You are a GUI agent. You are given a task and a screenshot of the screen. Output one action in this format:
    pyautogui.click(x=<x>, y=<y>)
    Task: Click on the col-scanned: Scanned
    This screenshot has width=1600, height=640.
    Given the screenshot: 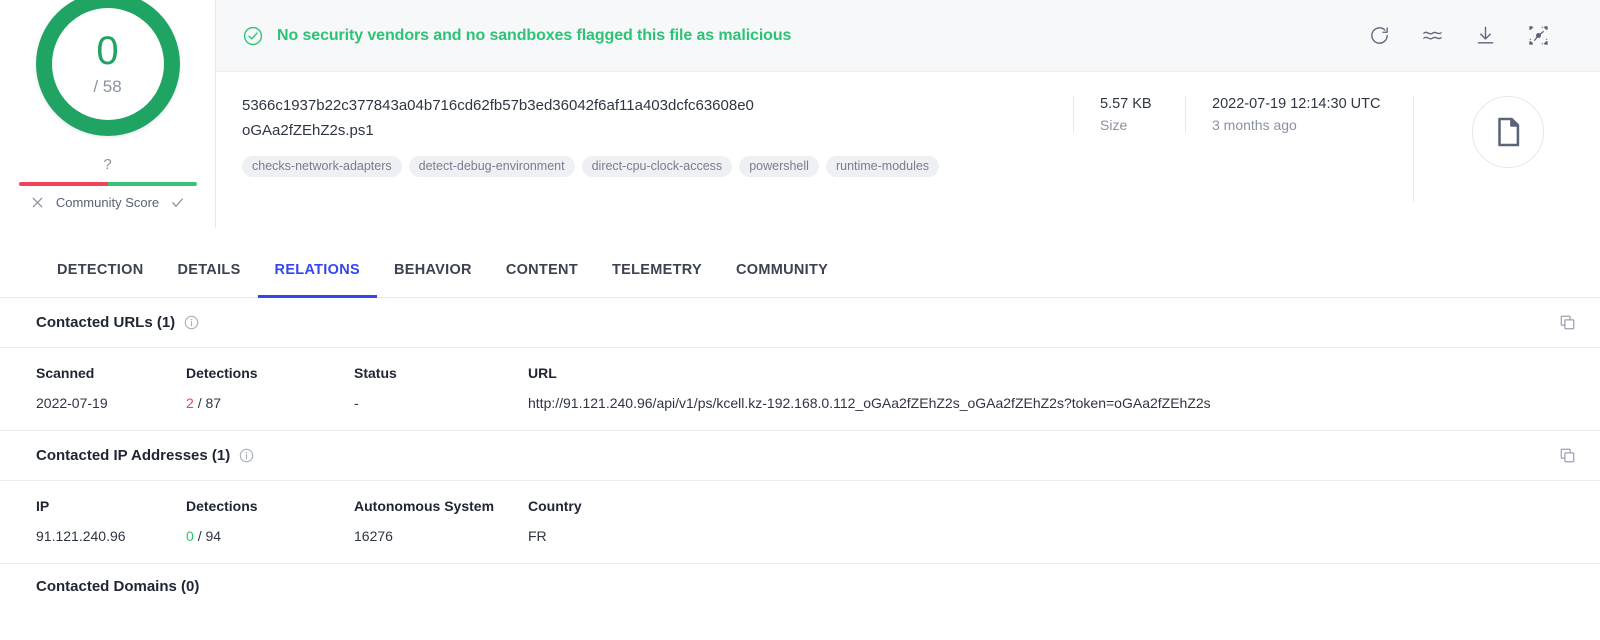 What is the action you would take?
    pyautogui.click(x=65, y=373)
    